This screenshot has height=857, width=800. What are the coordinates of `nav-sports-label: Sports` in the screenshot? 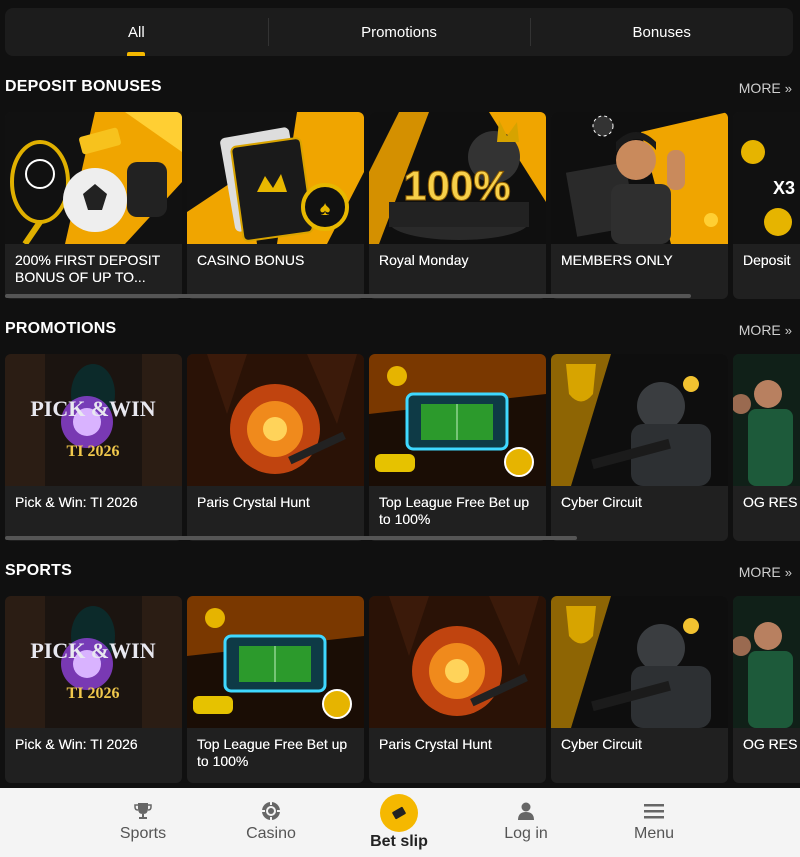 It's located at (143, 833).